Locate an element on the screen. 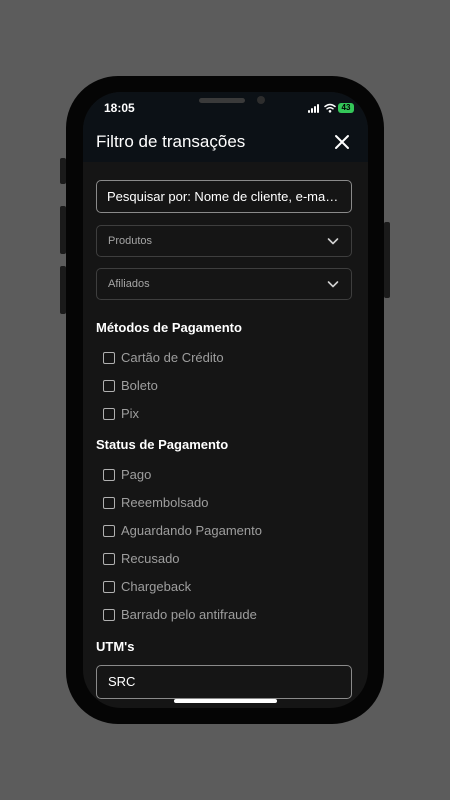 This screenshot has height=800, width=450. checkbox-label: Reeembolsado is located at coordinates (165, 502).